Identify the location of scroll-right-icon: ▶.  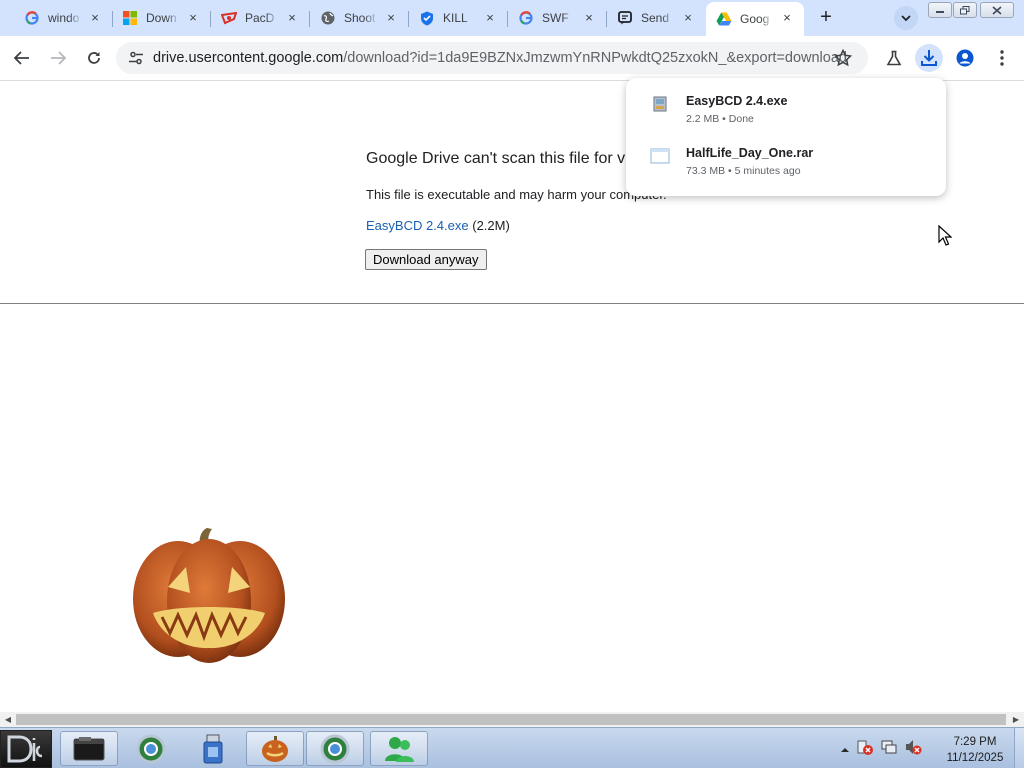
(1016, 719).